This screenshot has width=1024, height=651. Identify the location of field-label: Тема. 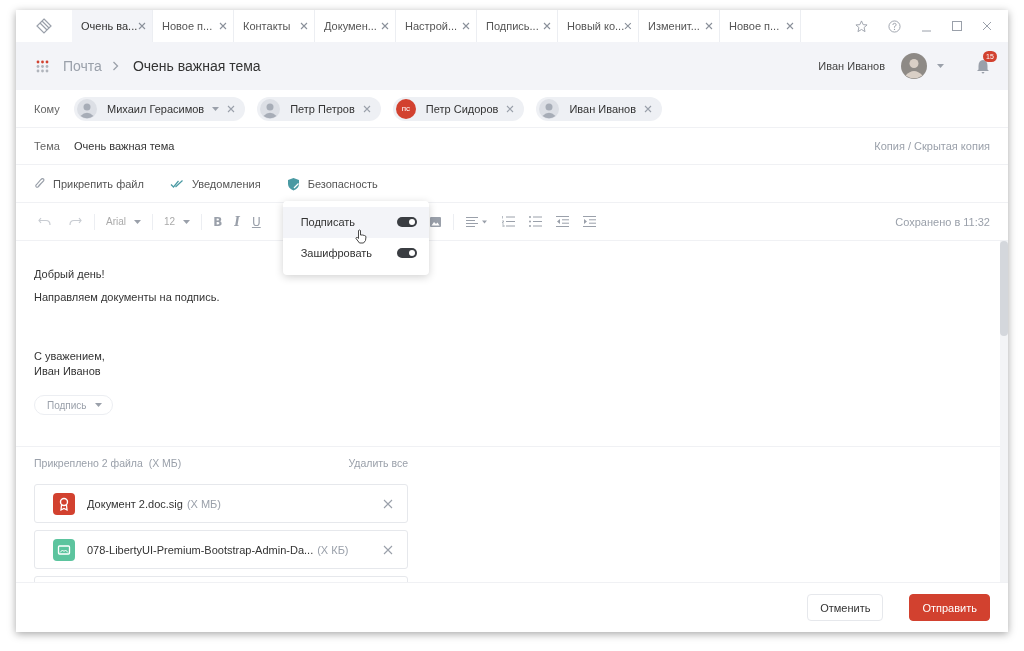
(47, 146).